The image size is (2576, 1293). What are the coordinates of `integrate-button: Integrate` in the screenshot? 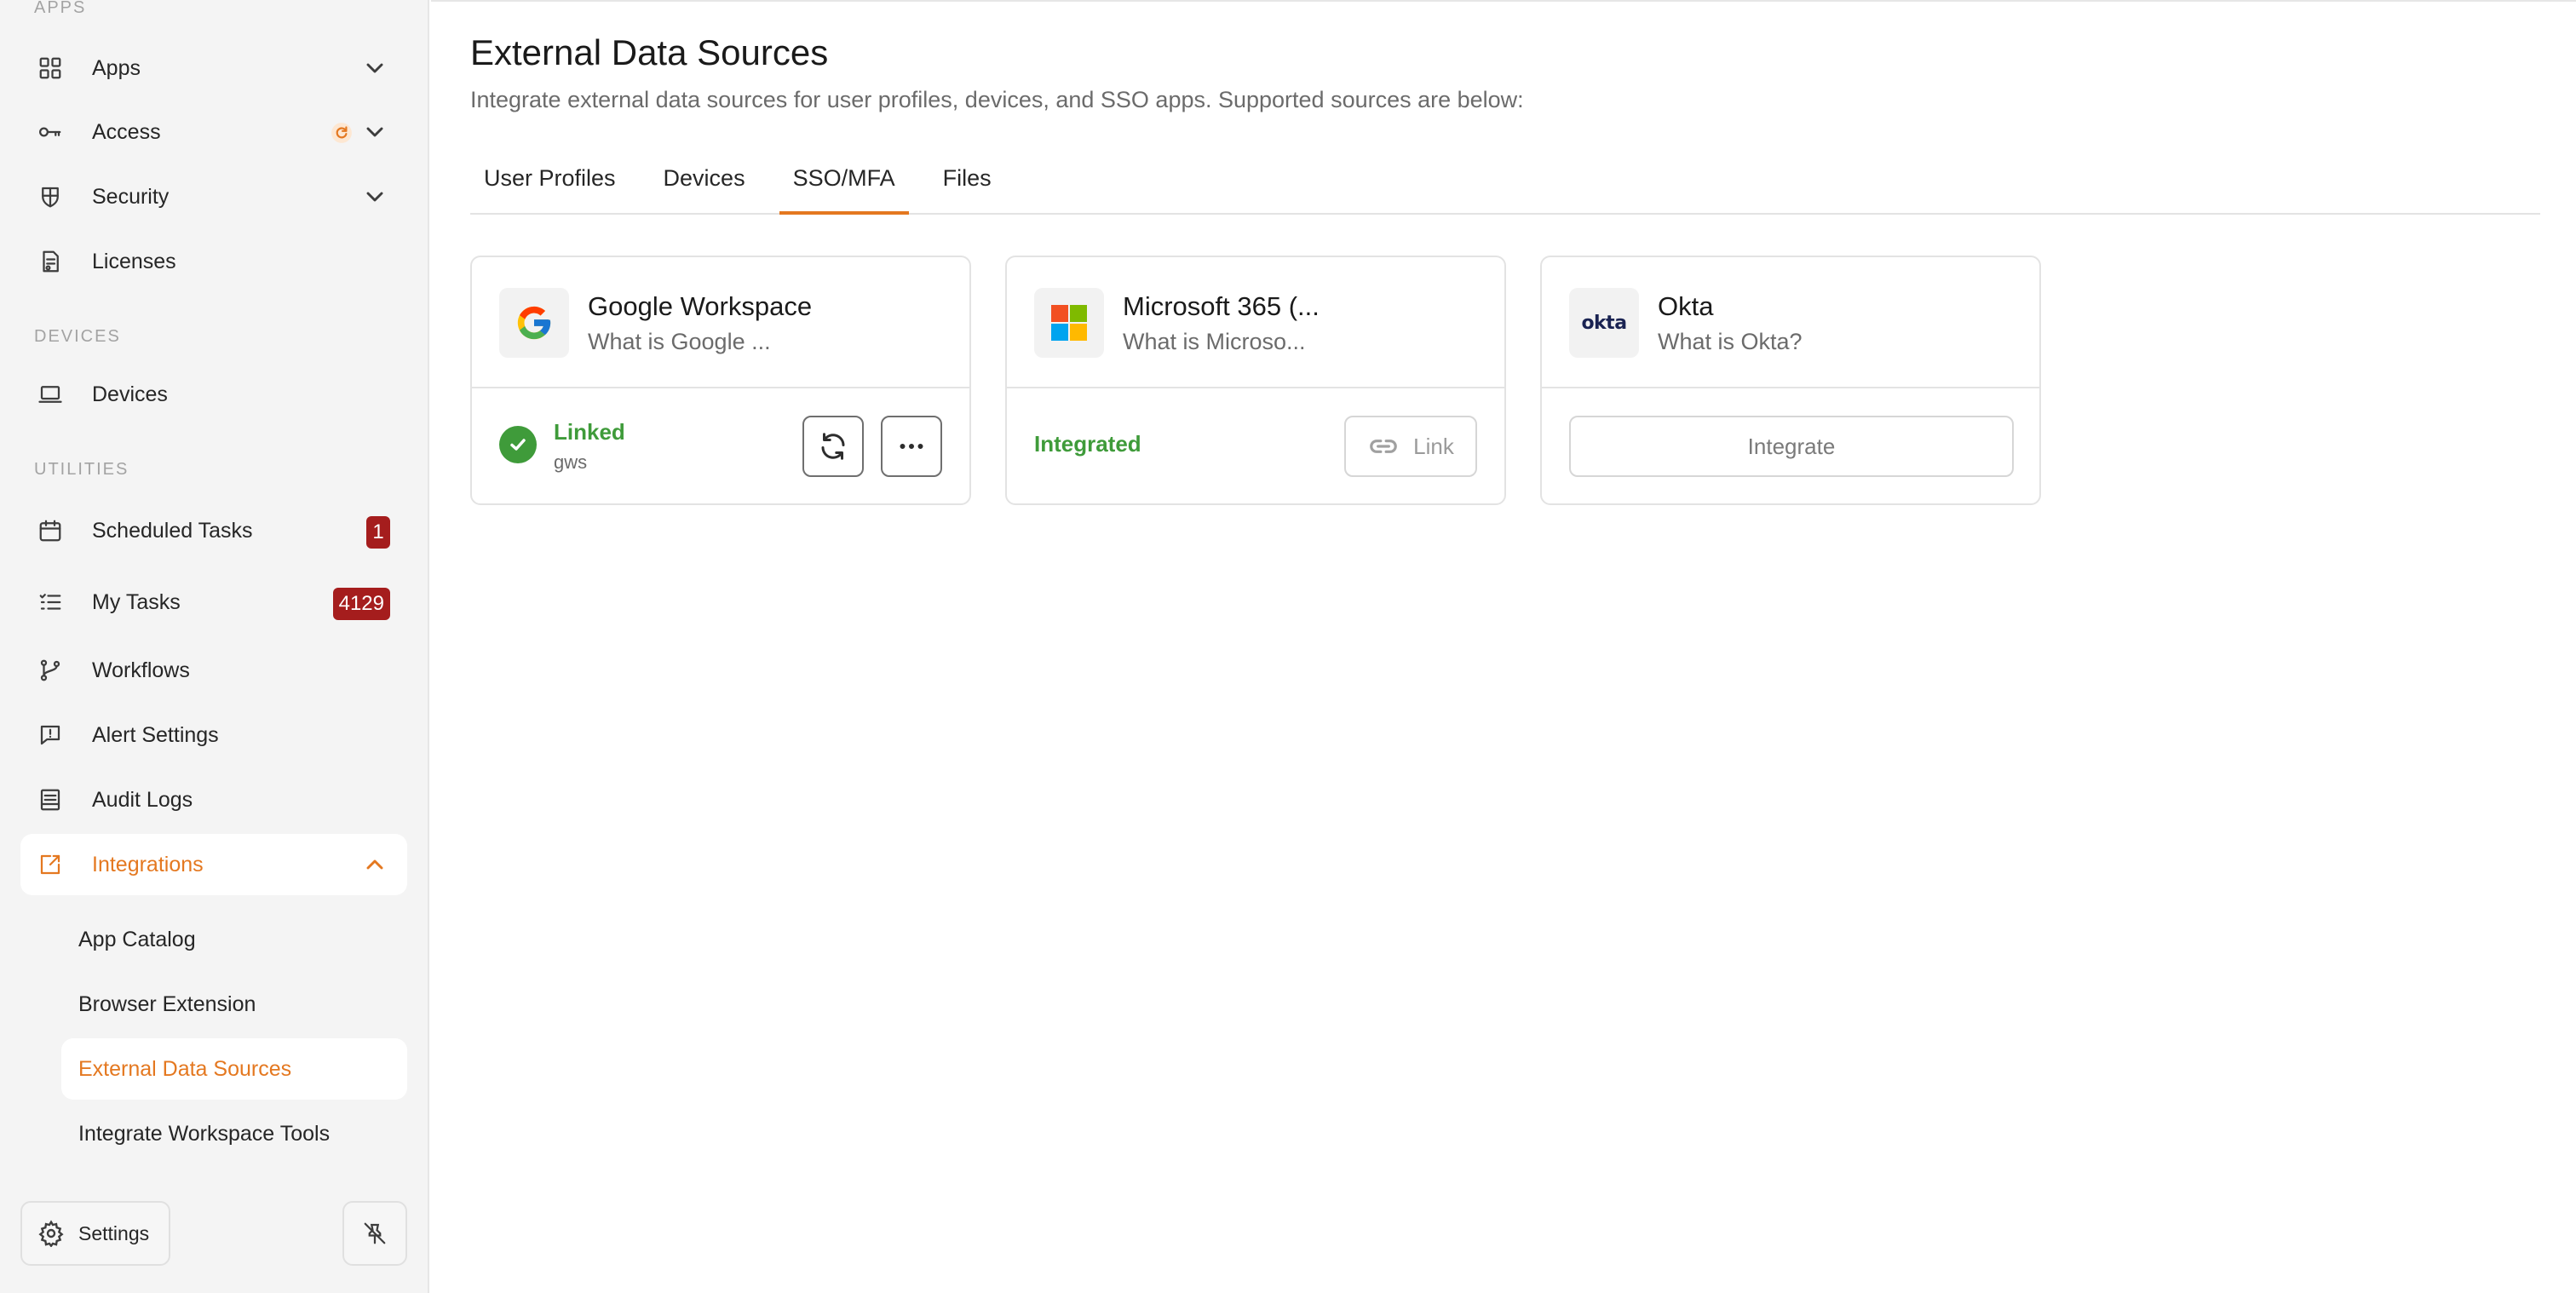 It's located at (1792, 446).